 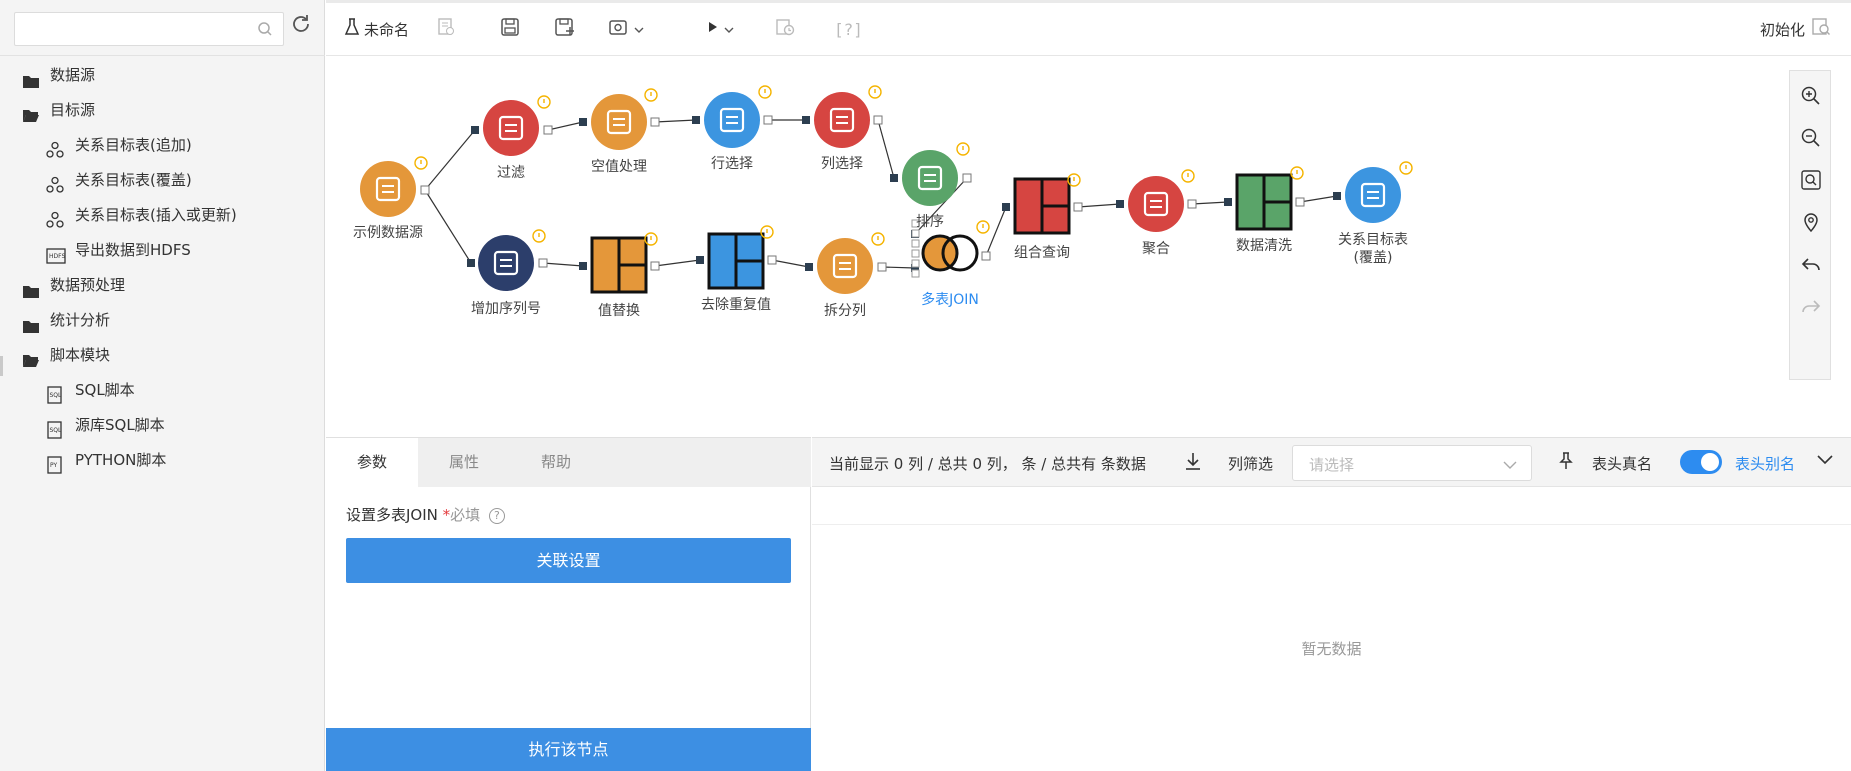 I want to click on node-seqno, so click(x=506, y=263).